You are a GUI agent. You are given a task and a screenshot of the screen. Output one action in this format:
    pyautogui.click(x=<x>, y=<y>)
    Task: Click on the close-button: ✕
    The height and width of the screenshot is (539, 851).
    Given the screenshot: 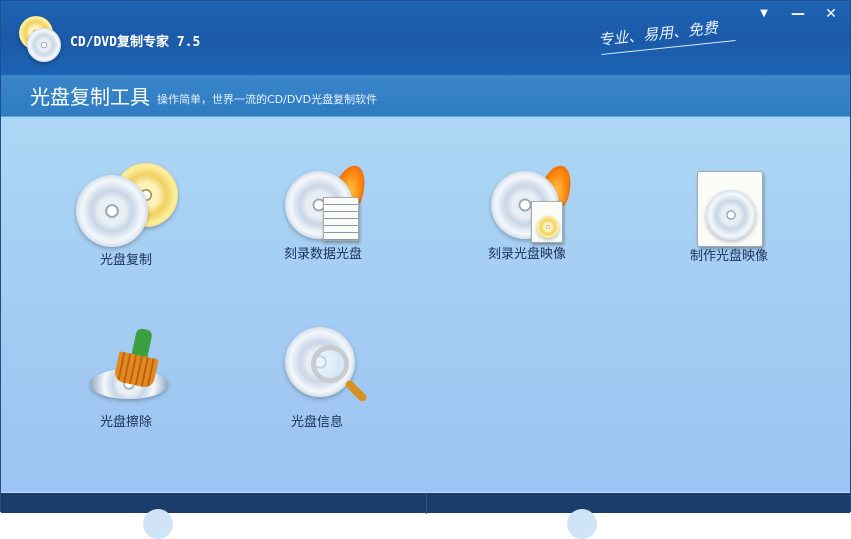 What is the action you would take?
    pyautogui.click(x=831, y=14)
    